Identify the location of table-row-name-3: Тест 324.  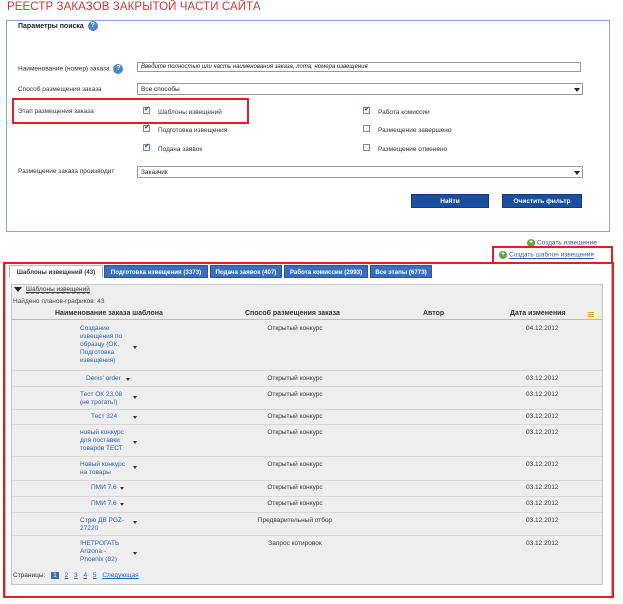
(111, 417).